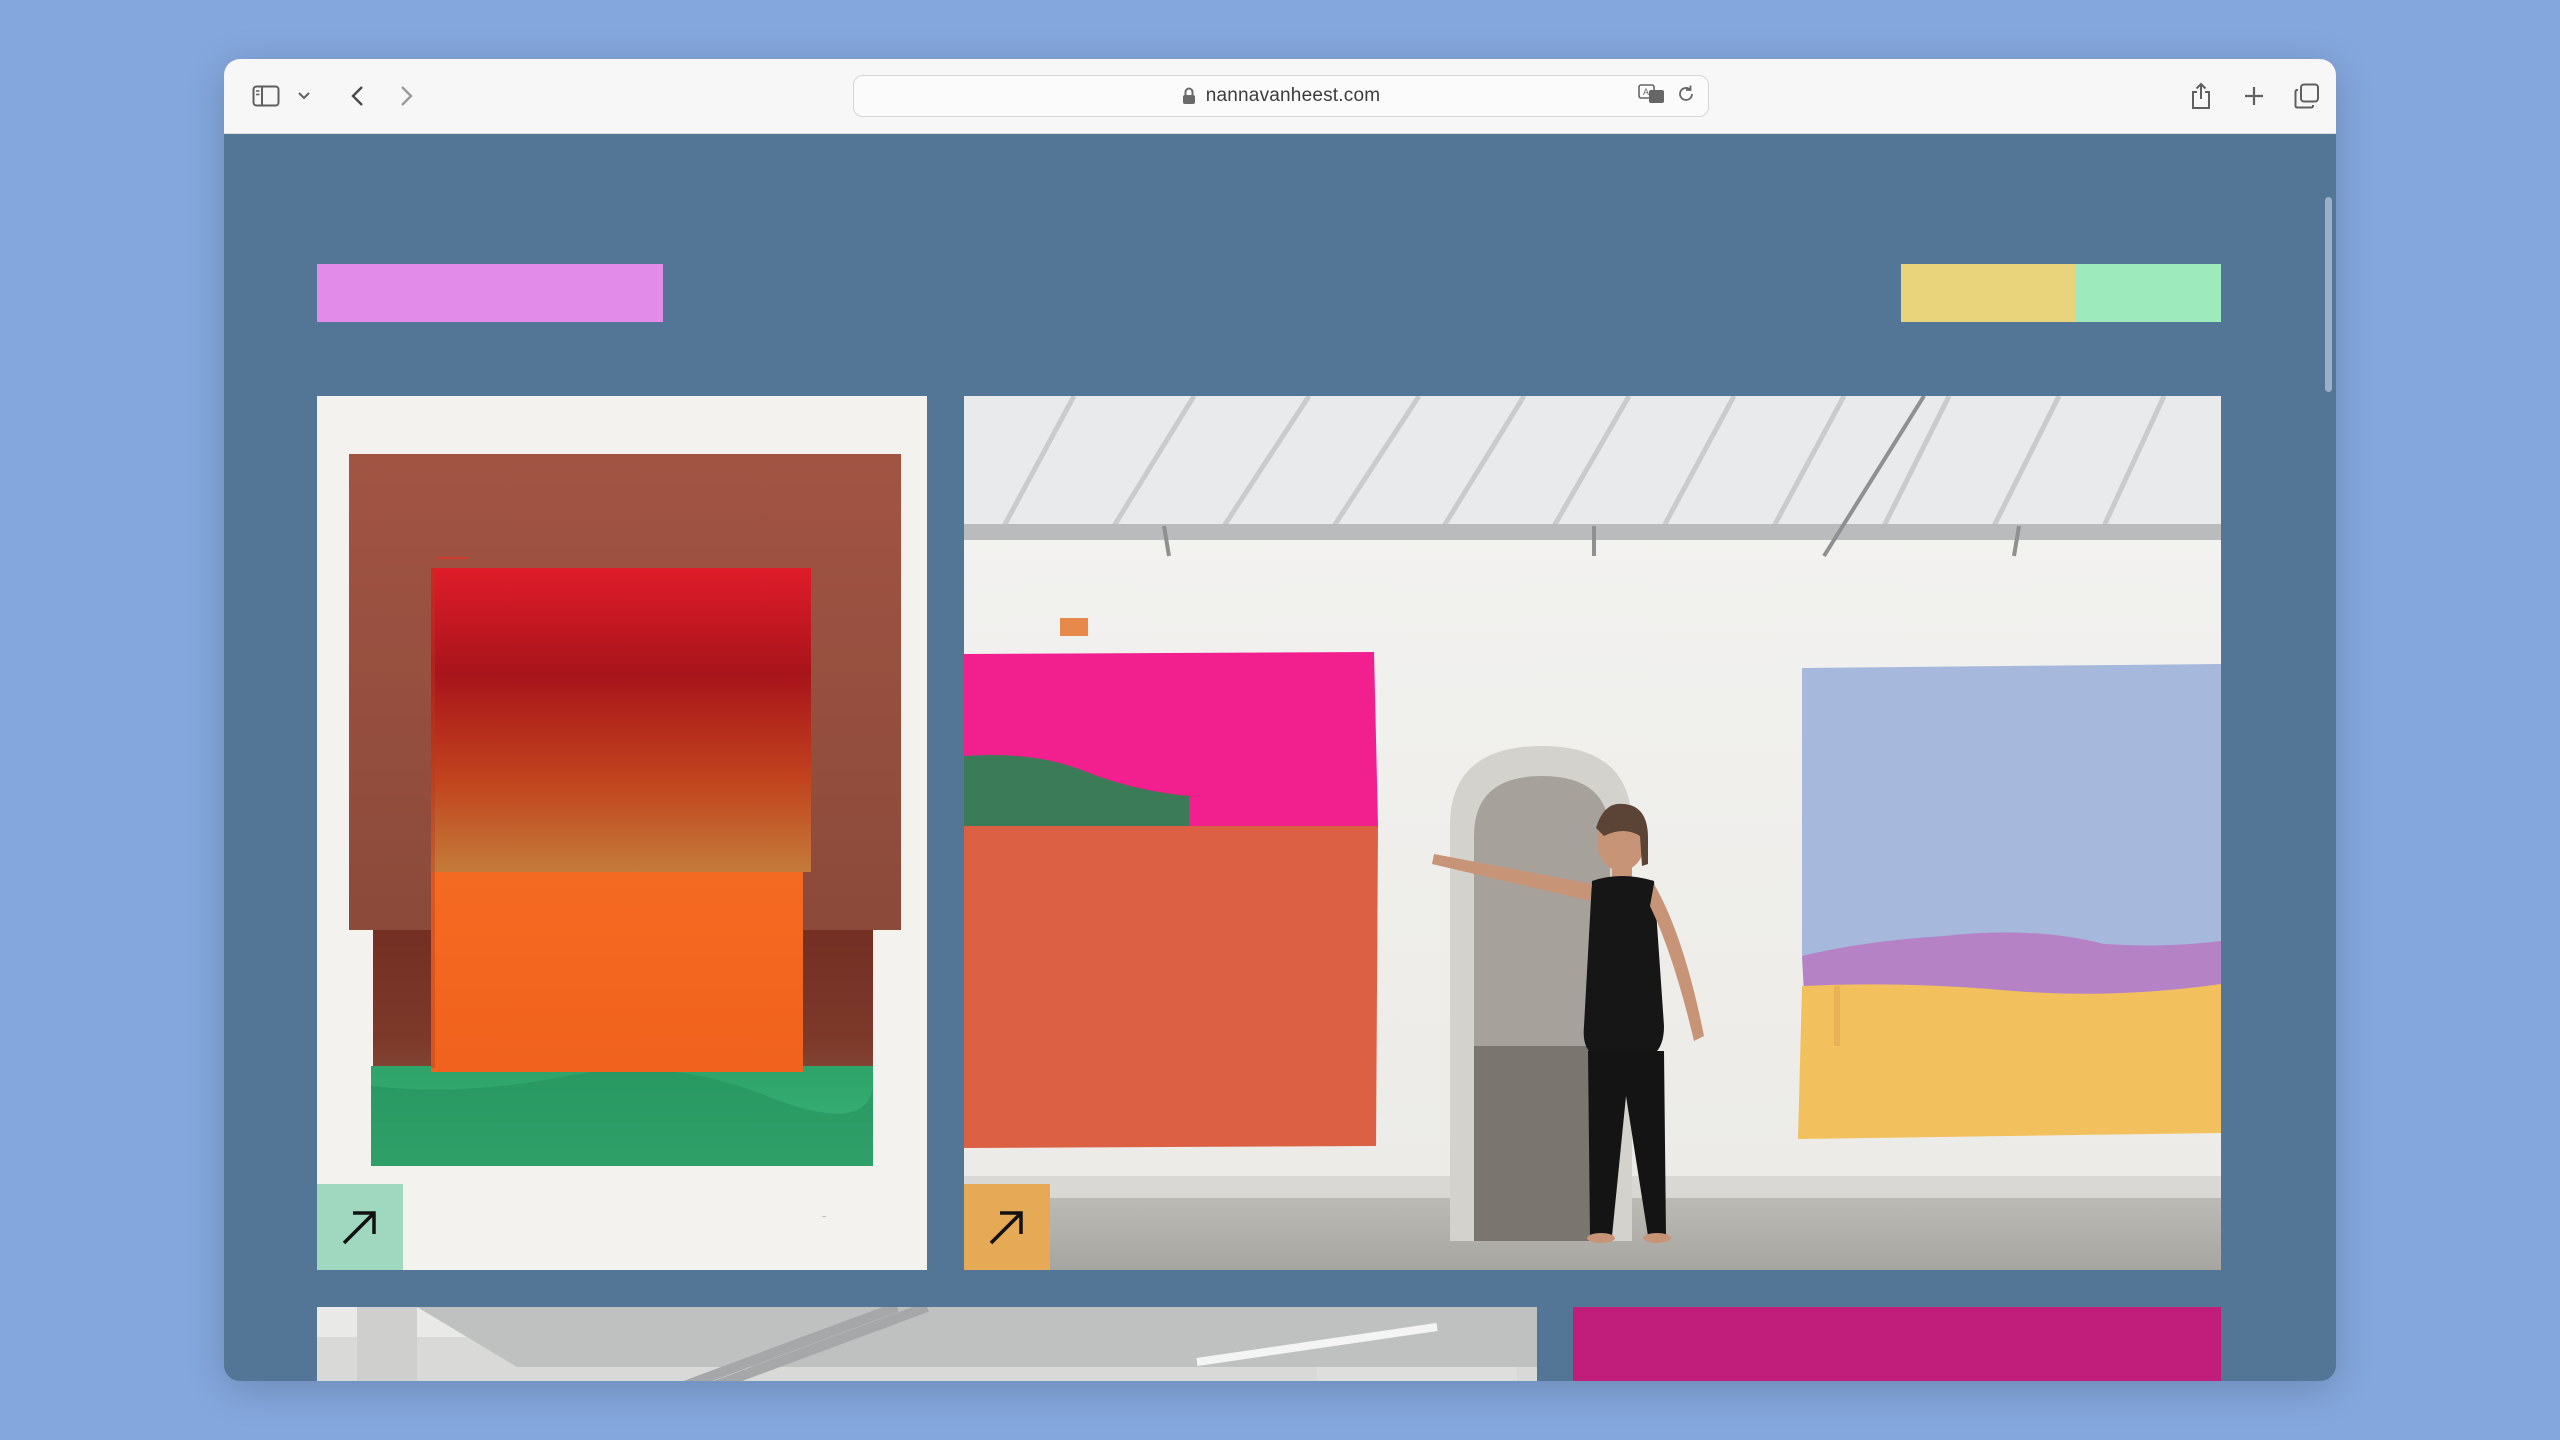  I want to click on scrollbar, so click(2328, 294).